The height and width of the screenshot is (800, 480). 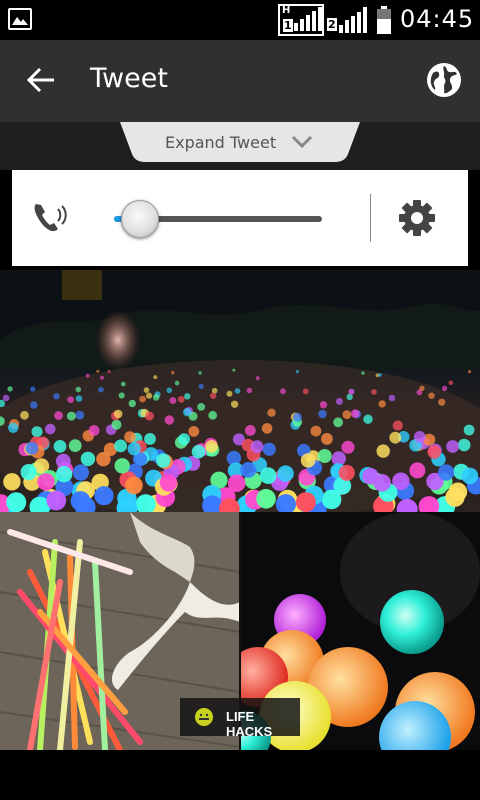 I want to click on expand-tweet-button: Expand Tweet, so click(x=240, y=142).